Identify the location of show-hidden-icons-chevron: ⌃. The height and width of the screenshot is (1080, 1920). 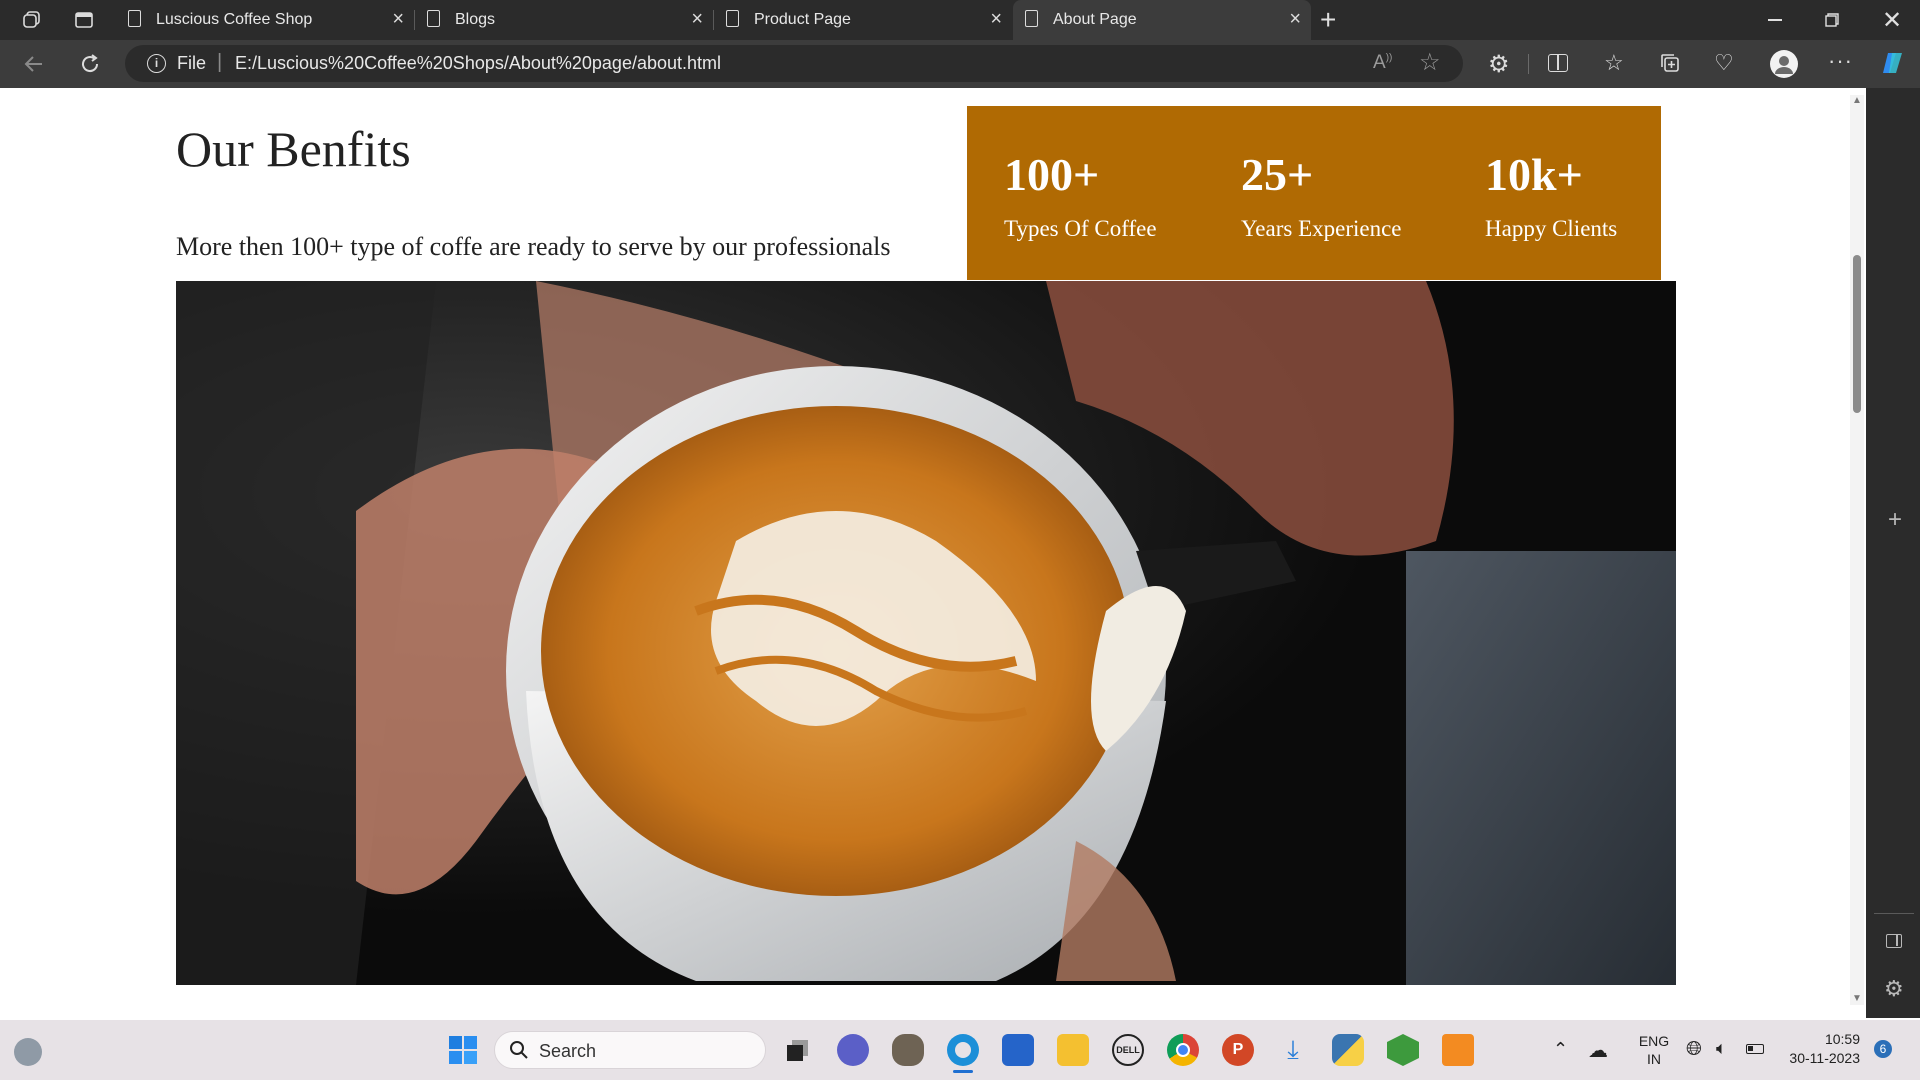
(1560, 1049).